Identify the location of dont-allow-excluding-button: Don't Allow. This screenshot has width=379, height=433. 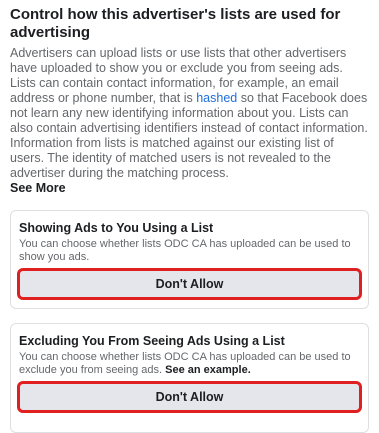
(189, 397).